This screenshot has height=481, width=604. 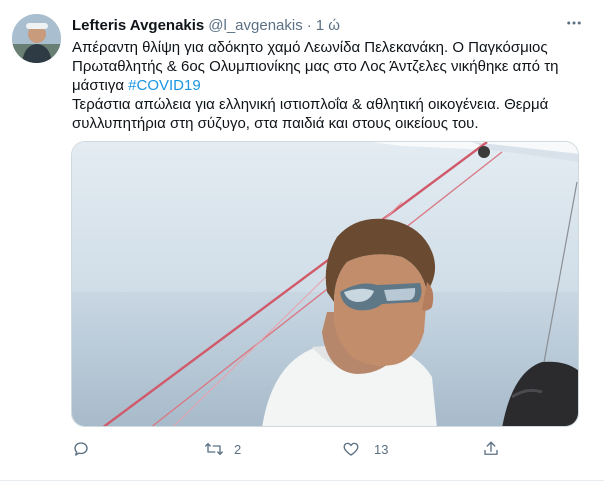 I want to click on tweet-timestamp: 1 ώ, so click(x=328, y=25).